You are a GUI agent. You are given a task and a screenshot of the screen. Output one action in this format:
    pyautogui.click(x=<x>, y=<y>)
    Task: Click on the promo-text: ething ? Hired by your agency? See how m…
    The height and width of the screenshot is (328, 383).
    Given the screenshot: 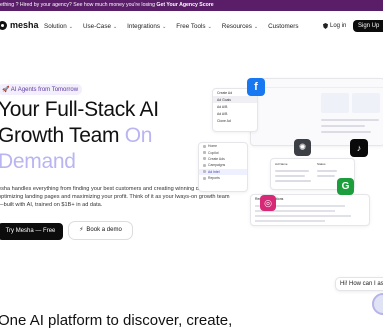 What is the action you would take?
    pyautogui.click(x=78, y=5)
    